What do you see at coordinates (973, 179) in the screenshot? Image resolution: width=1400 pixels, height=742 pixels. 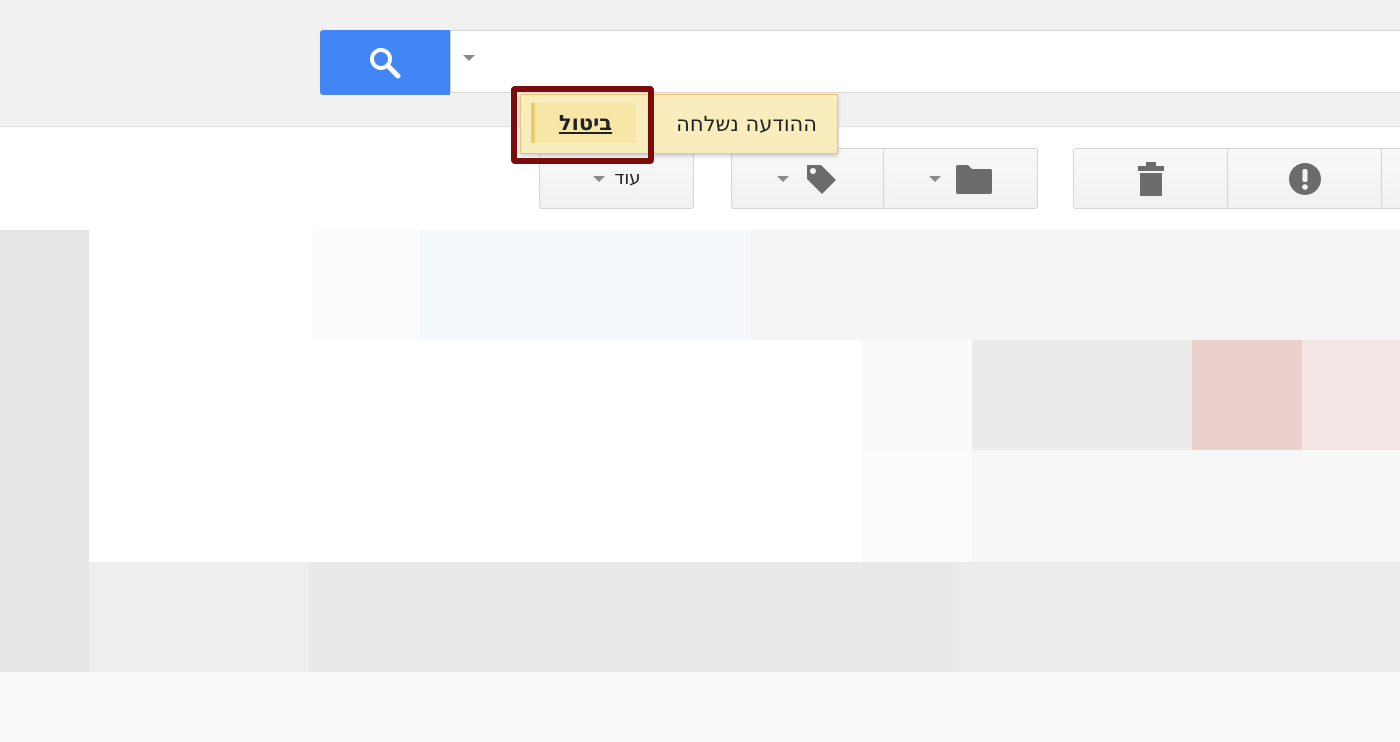 I see `folder-icon` at bounding box center [973, 179].